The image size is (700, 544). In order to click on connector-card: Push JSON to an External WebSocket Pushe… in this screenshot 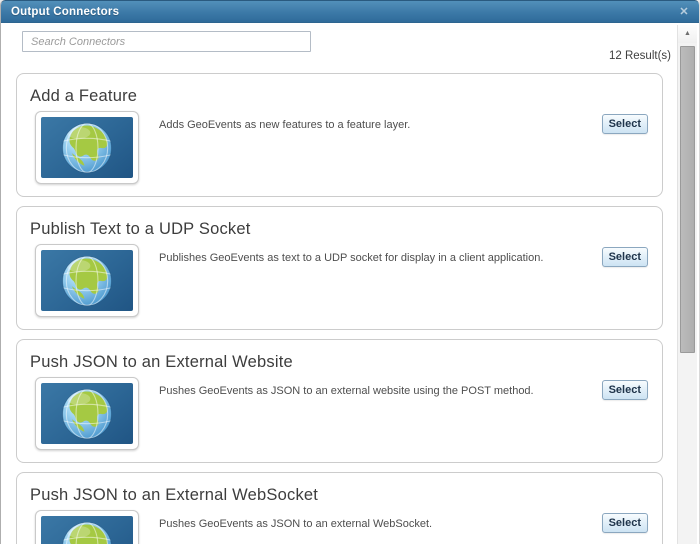, I will do `click(339, 508)`.